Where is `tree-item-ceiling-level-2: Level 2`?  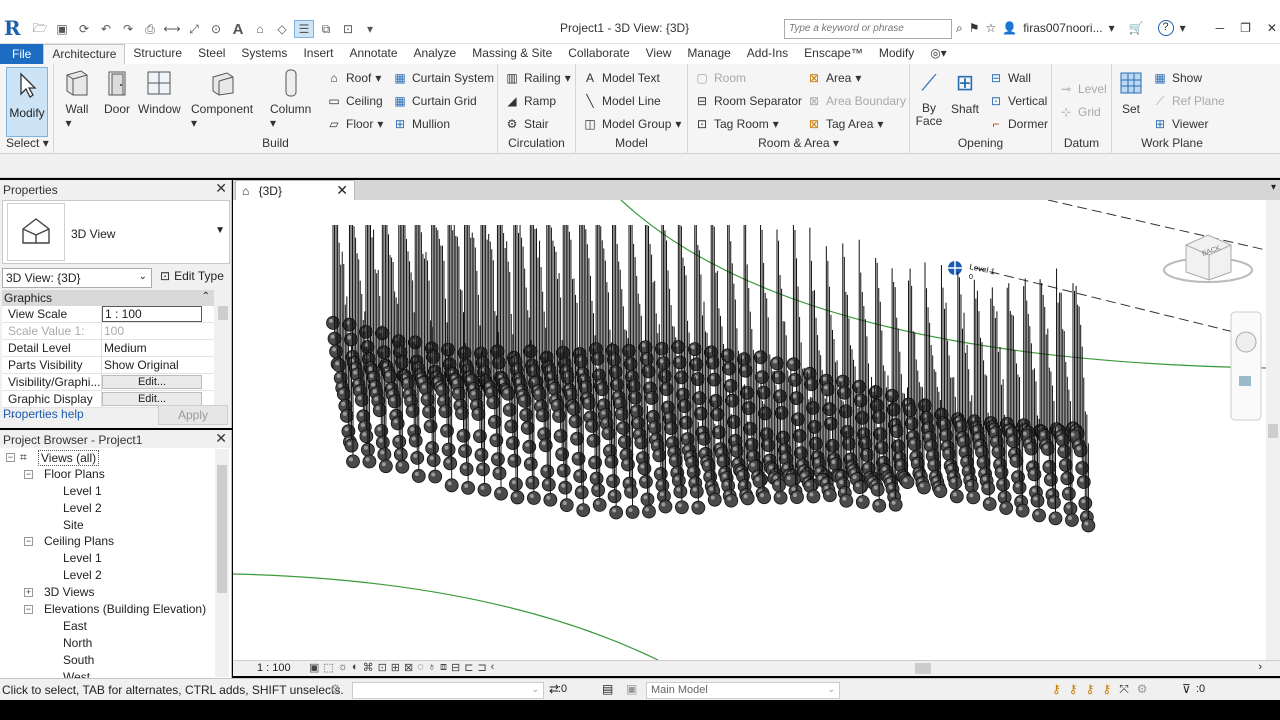 tree-item-ceiling-level-2: Level 2 is located at coordinates (107, 575).